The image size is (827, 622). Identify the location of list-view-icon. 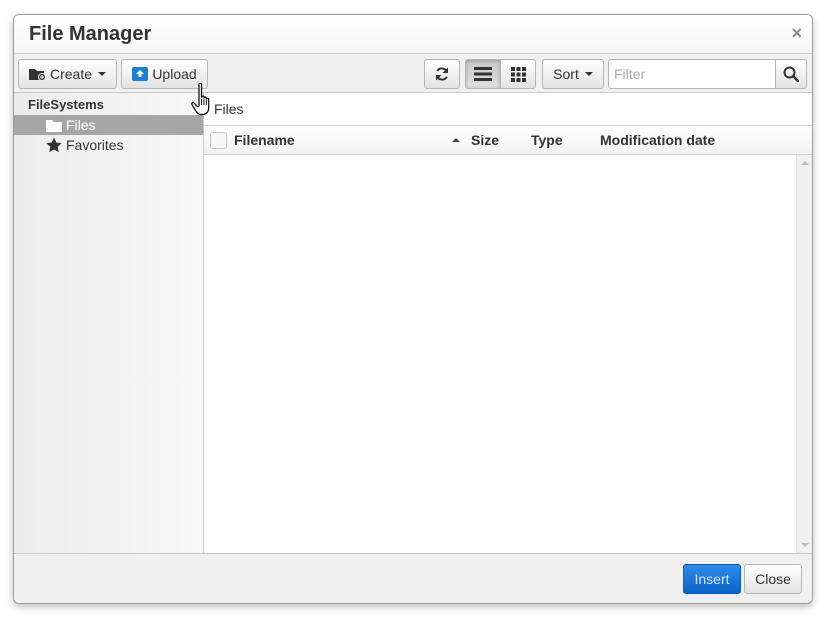
(483, 74).